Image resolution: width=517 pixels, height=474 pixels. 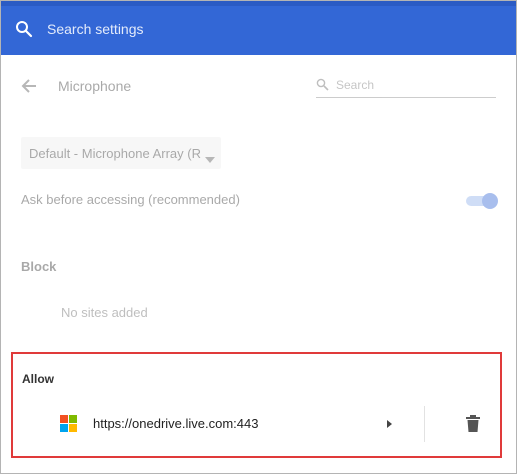 What do you see at coordinates (38, 379) in the screenshot?
I see `allow-section-label: Allow` at bounding box center [38, 379].